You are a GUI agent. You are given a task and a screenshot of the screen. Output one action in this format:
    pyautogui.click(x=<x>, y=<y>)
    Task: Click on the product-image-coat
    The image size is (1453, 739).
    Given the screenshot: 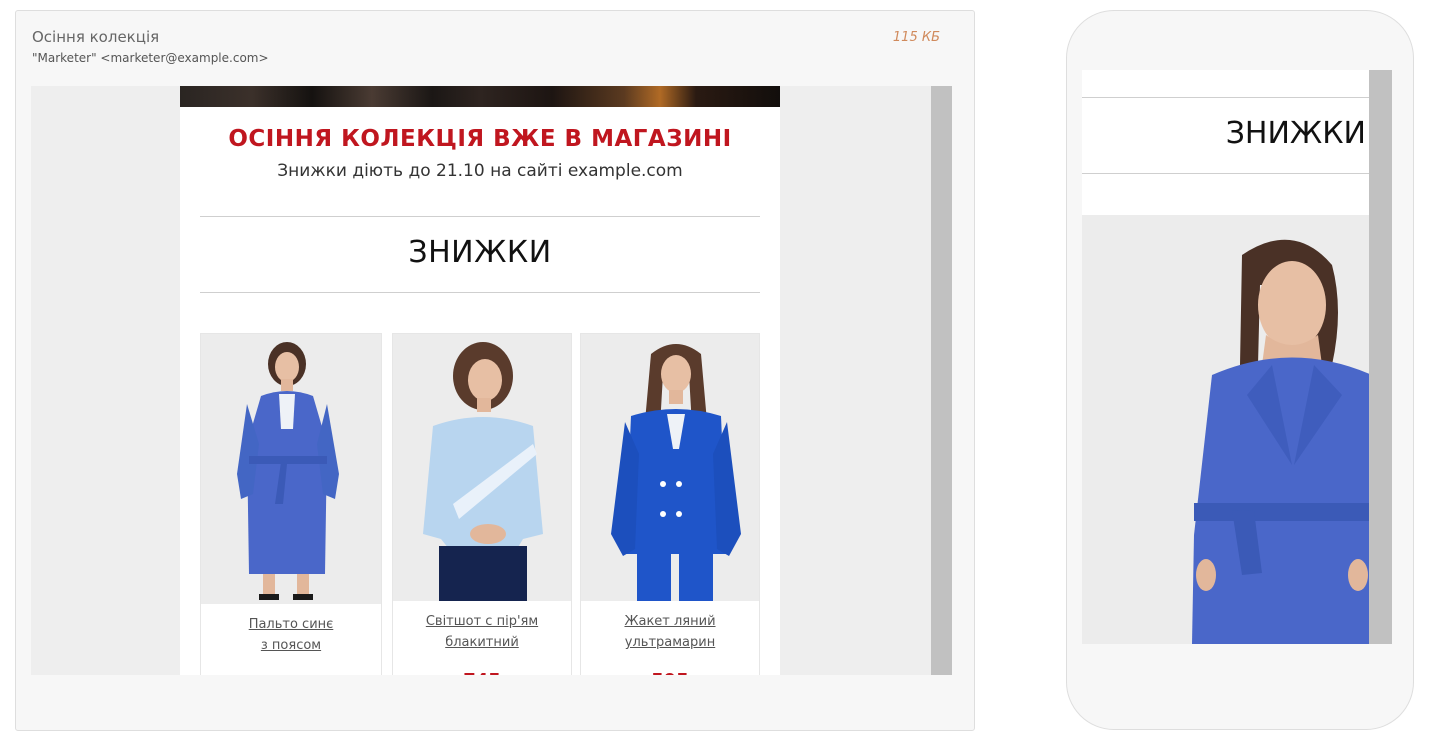 What is the action you would take?
    pyautogui.click(x=291, y=469)
    